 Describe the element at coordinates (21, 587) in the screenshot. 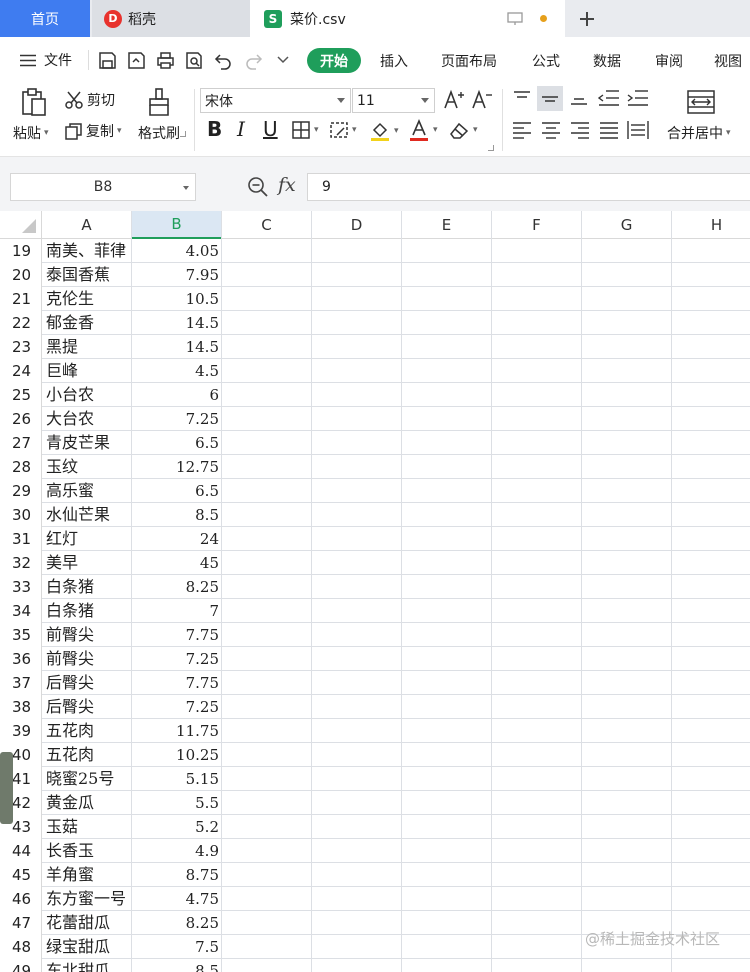

I see `row-header: 33` at that location.